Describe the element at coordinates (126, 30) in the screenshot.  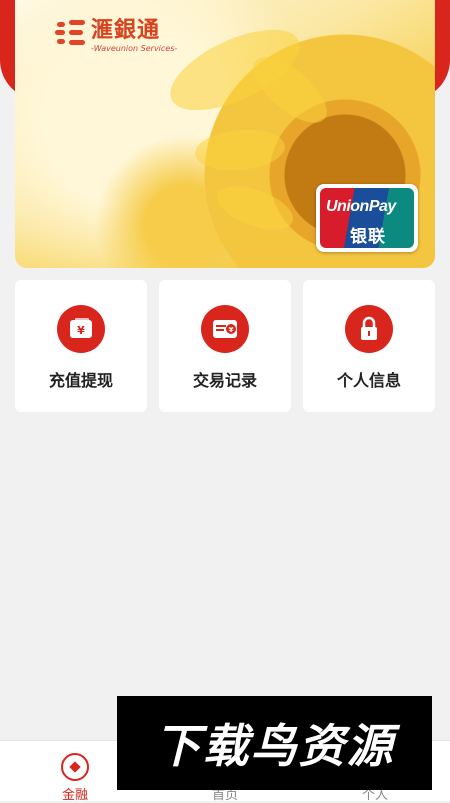
I see `brand-name: 滙銀通` at that location.